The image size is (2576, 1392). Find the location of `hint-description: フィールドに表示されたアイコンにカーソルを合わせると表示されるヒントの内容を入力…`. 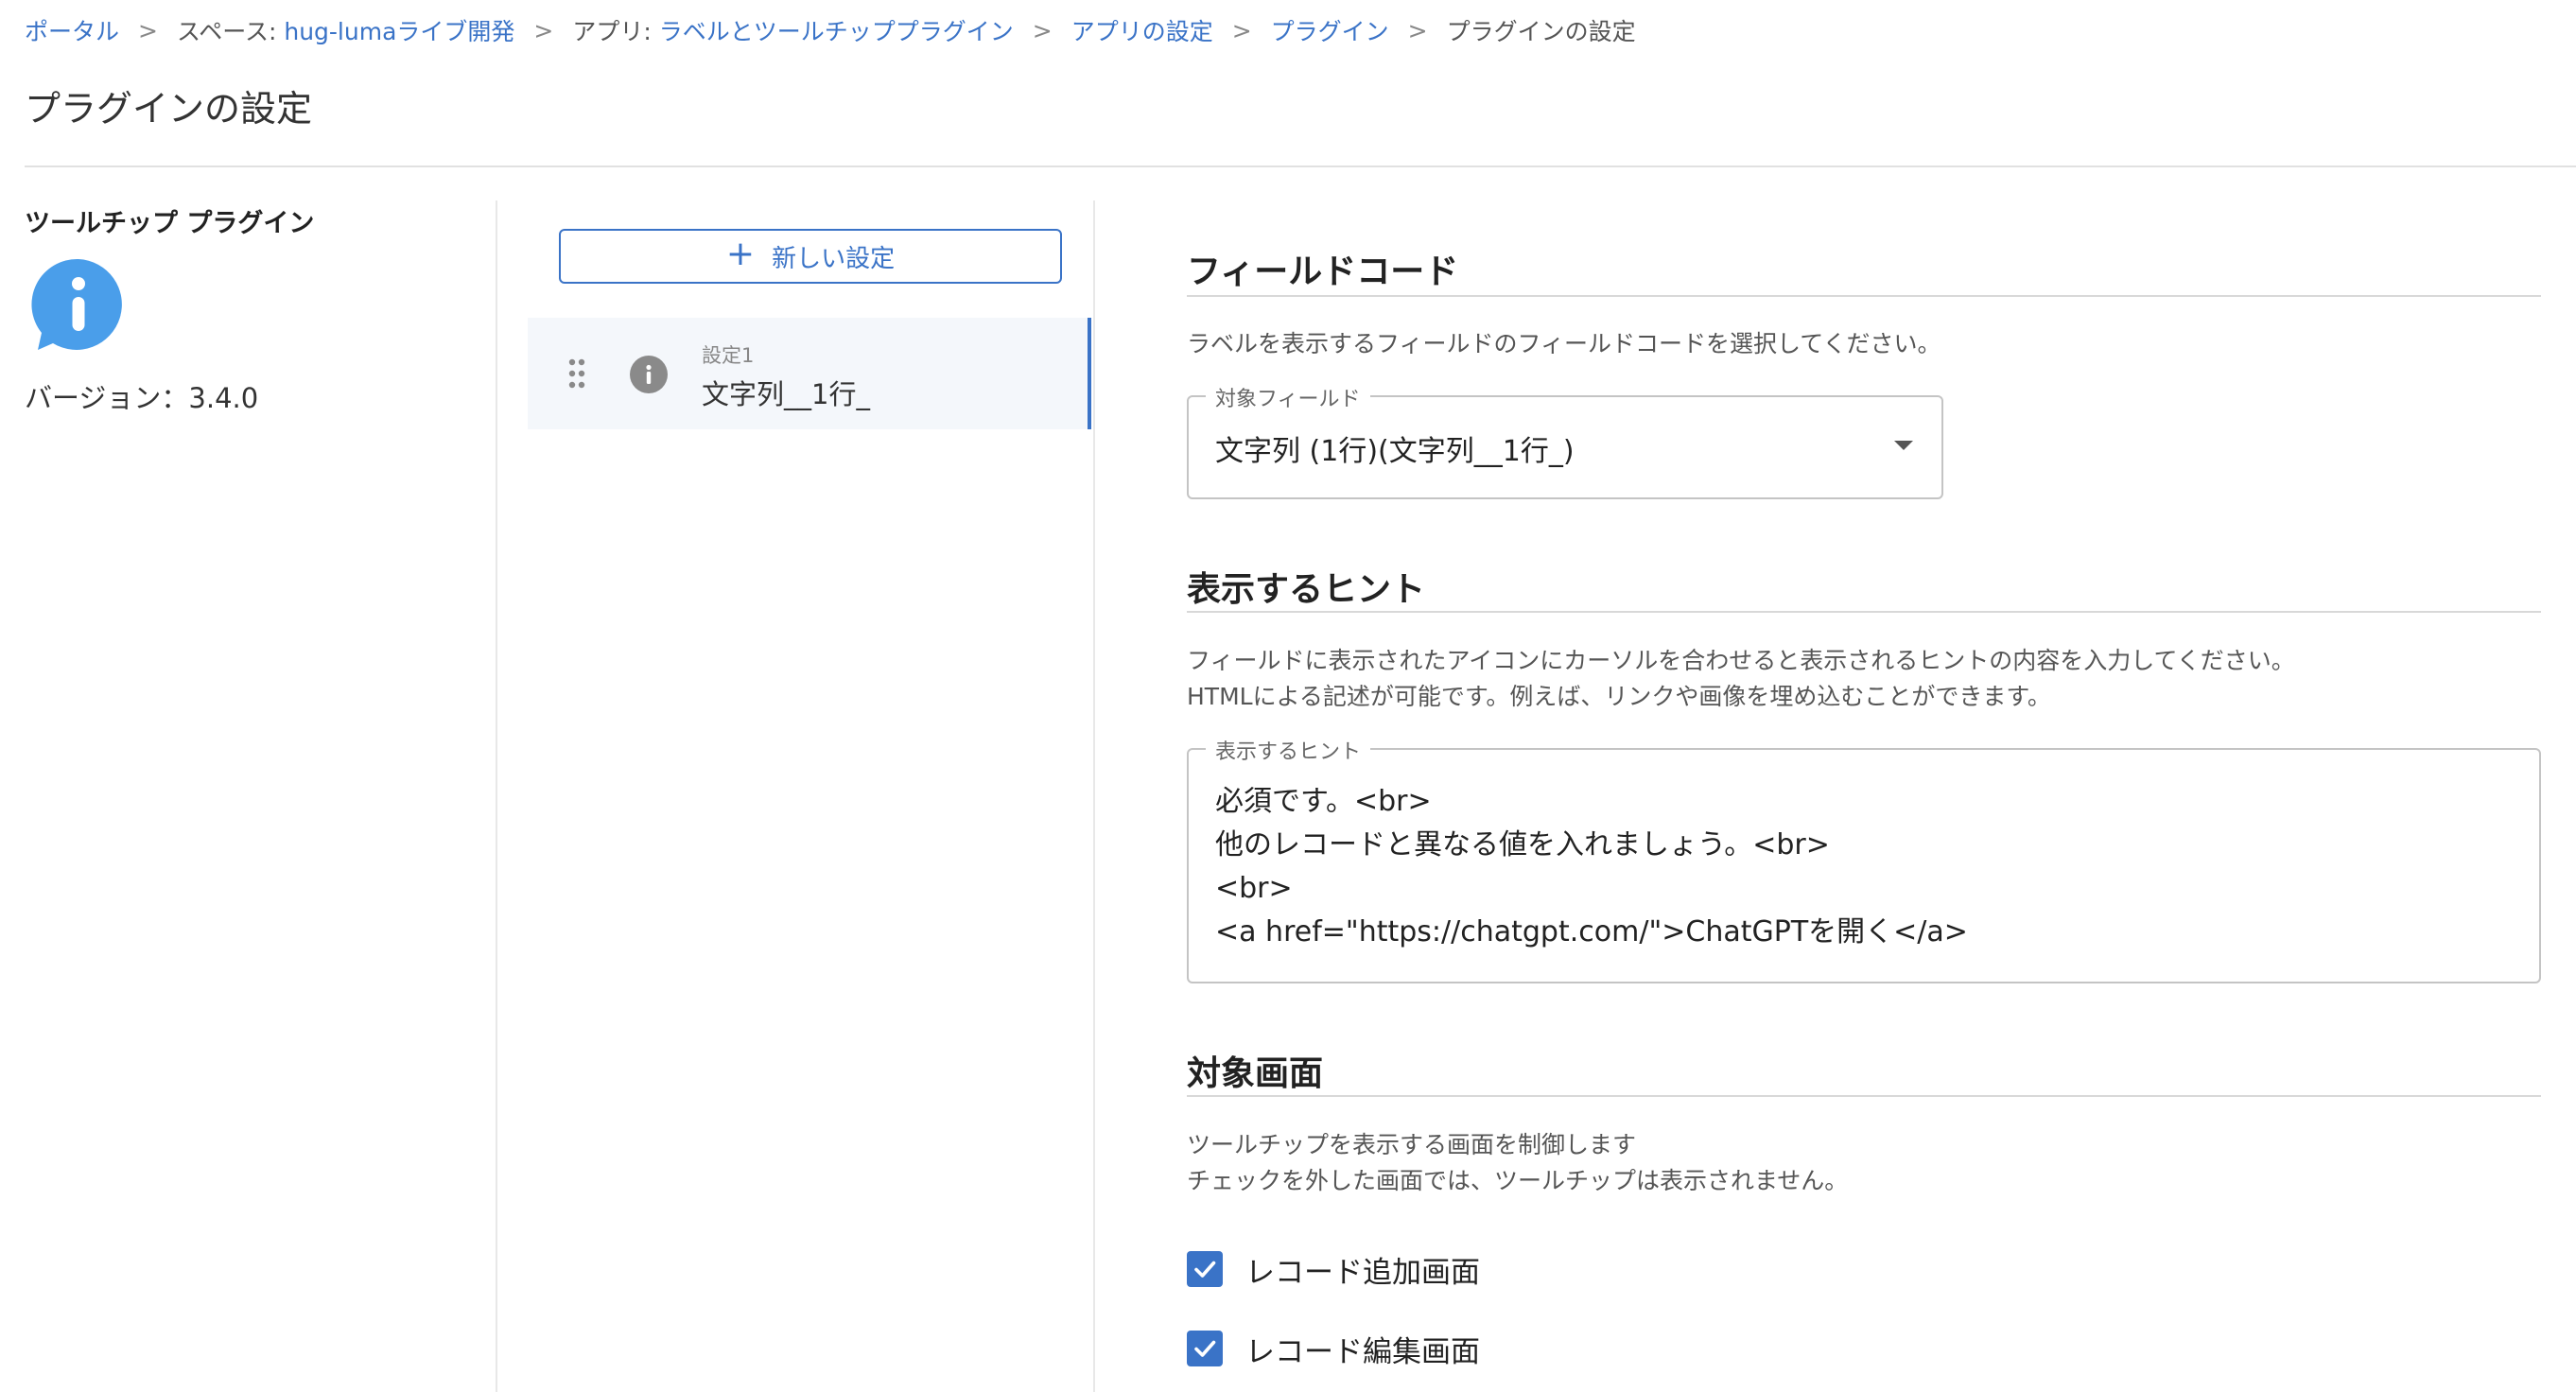

hint-description: フィールドに表示されたアイコンにカーソルを合わせると表示されるヒントの内容を入力… is located at coordinates (1741, 679).